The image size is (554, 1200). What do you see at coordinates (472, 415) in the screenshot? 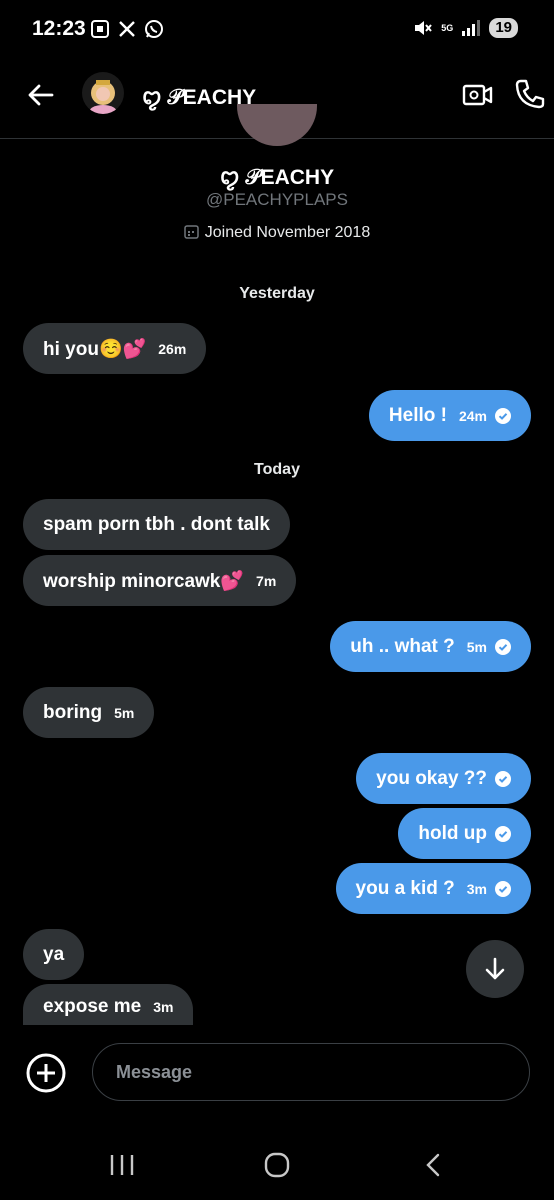
I see `message-time: 24m` at bounding box center [472, 415].